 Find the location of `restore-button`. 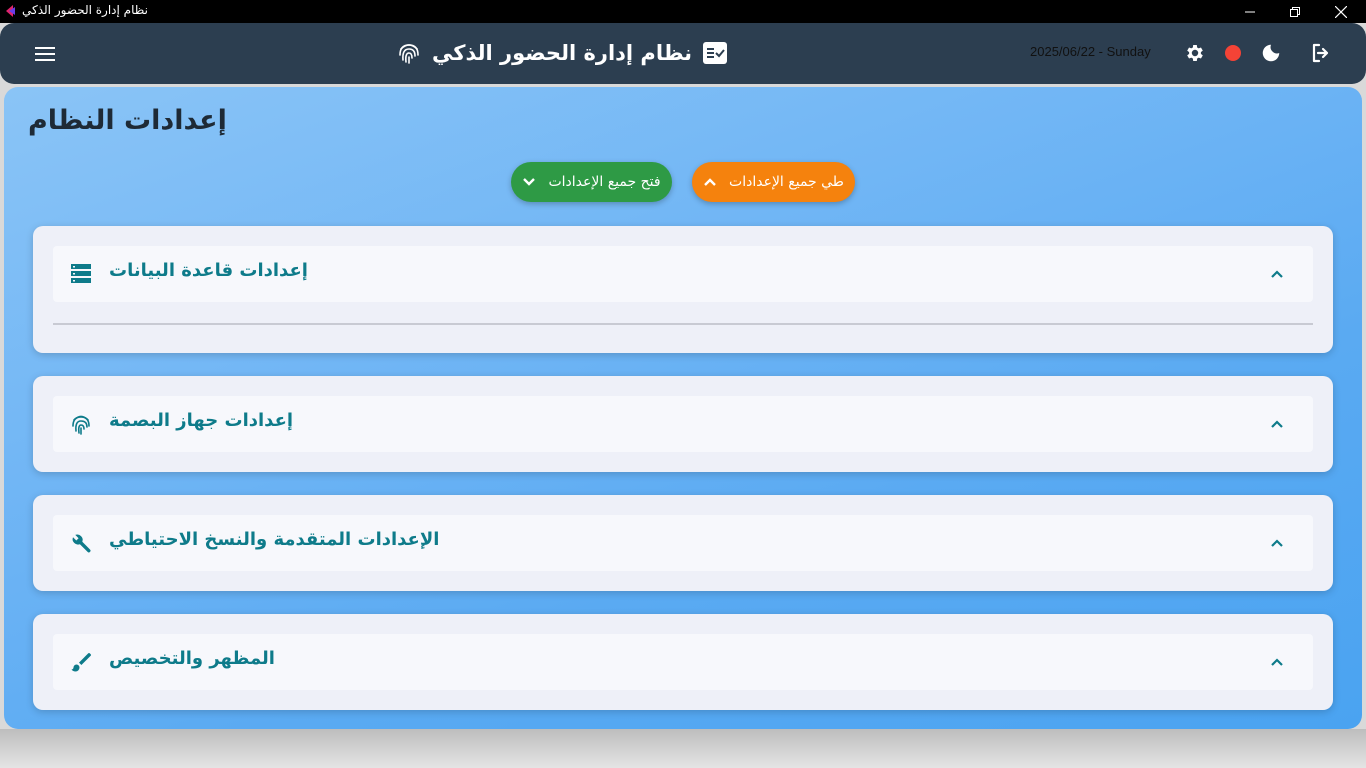

restore-button is located at coordinates (1295, 11).